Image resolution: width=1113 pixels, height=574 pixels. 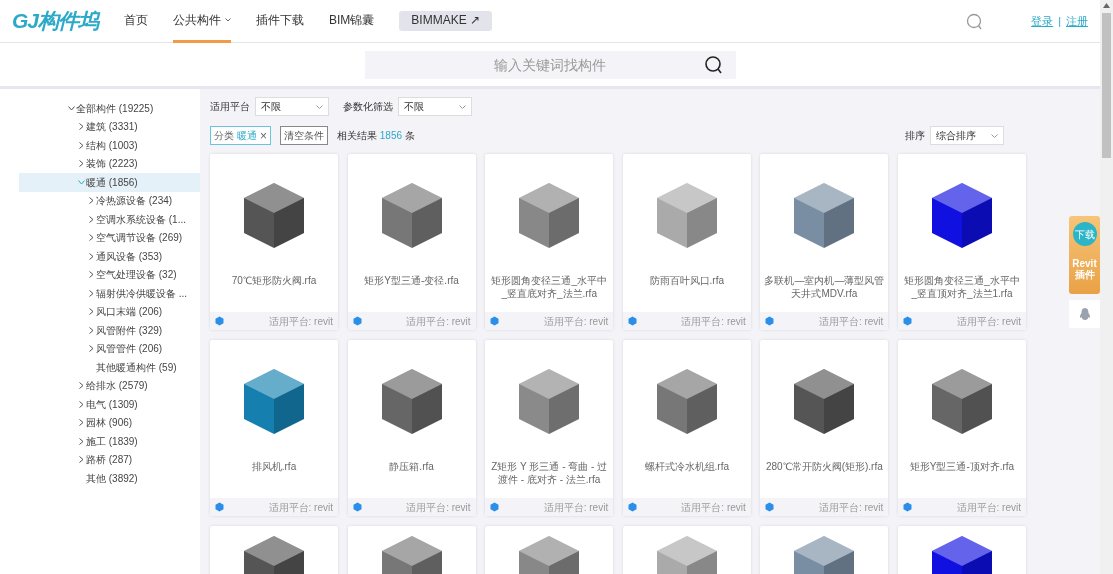 I want to click on card-title: 矩形圆角变径三通_水平中_竖直底对齐_法兰.rfa, so click(x=549, y=287).